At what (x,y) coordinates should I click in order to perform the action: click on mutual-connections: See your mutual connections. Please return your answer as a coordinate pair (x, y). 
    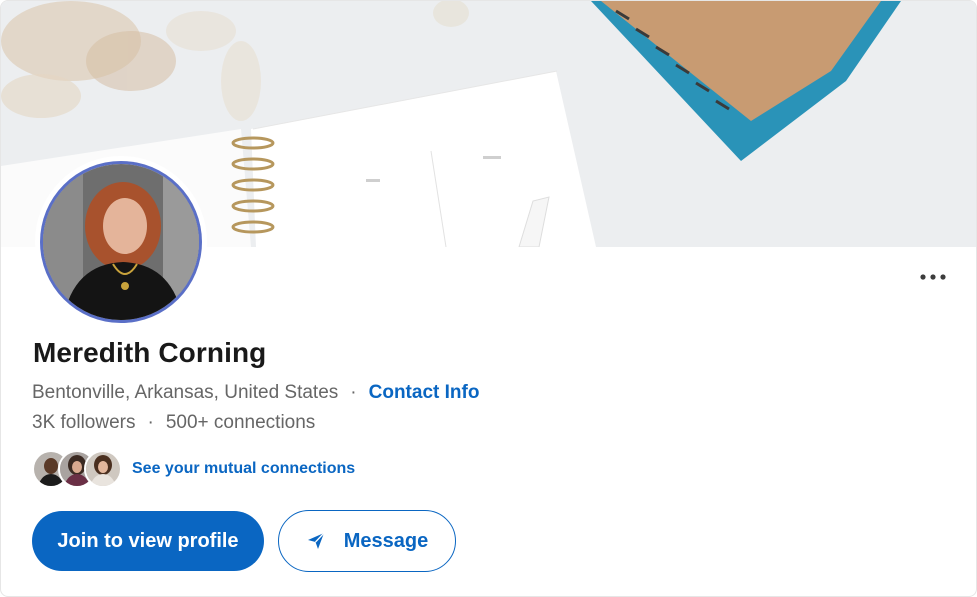
    Looking at the image, I should click on (193, 469).